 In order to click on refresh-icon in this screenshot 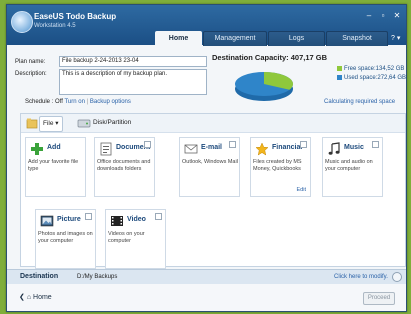, I will do `click(397, 277)`.